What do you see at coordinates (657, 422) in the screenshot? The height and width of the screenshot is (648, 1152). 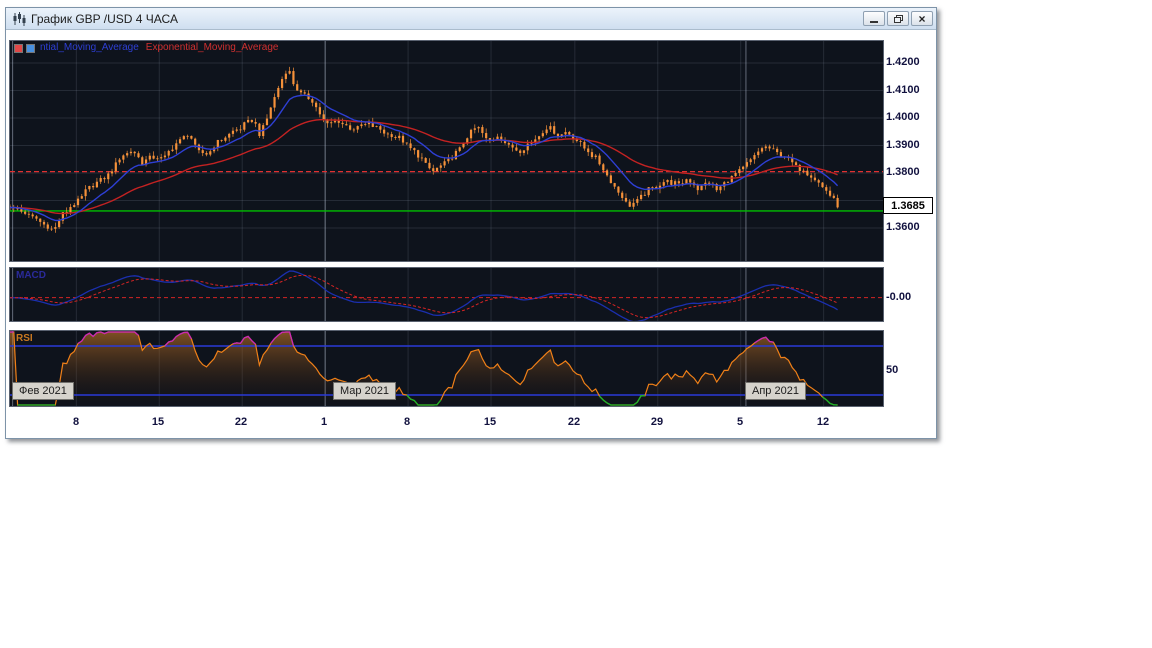 I see `x-axis-tick: 29` at bounding box center [657, 422].